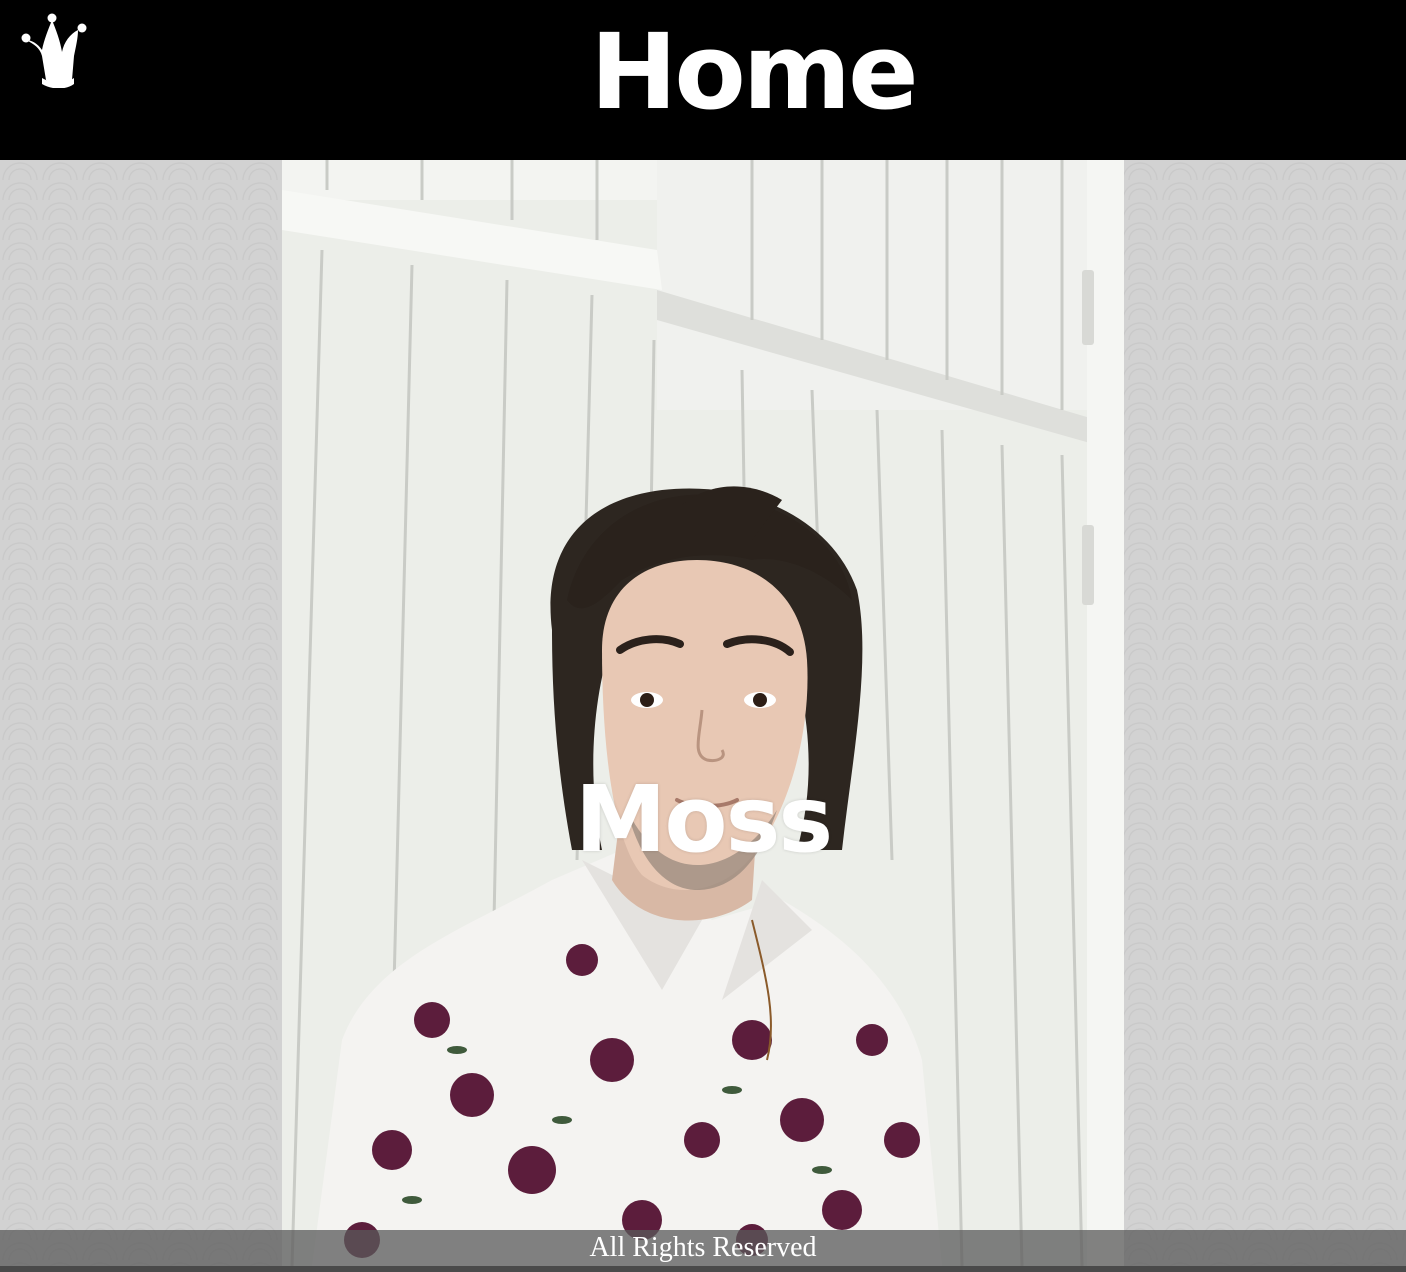 The image size is (1406, 1272). Describe the element at coordinates (703, 819) in the screenshot. I see `person-name: Moss` at that location.